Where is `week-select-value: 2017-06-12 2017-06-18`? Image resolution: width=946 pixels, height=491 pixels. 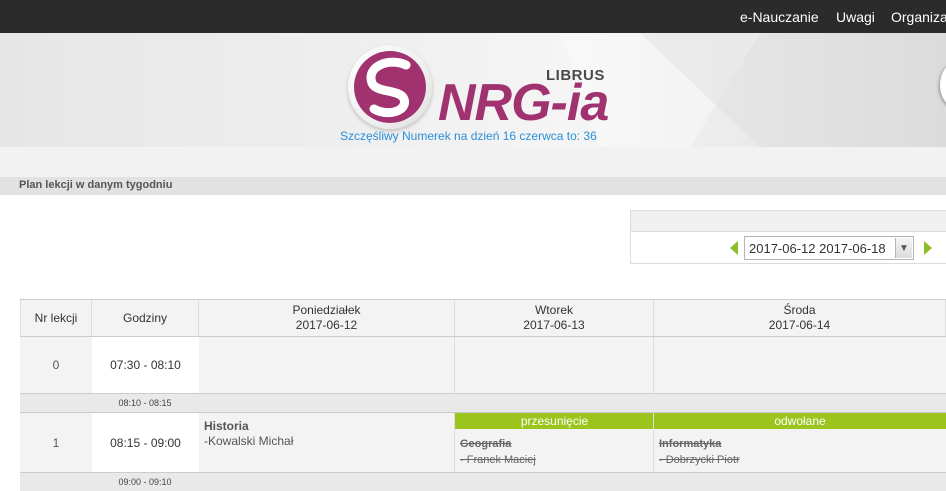 week-select-value: 2017-06-12 2017-06-18 is located at coordinates (817, 248).